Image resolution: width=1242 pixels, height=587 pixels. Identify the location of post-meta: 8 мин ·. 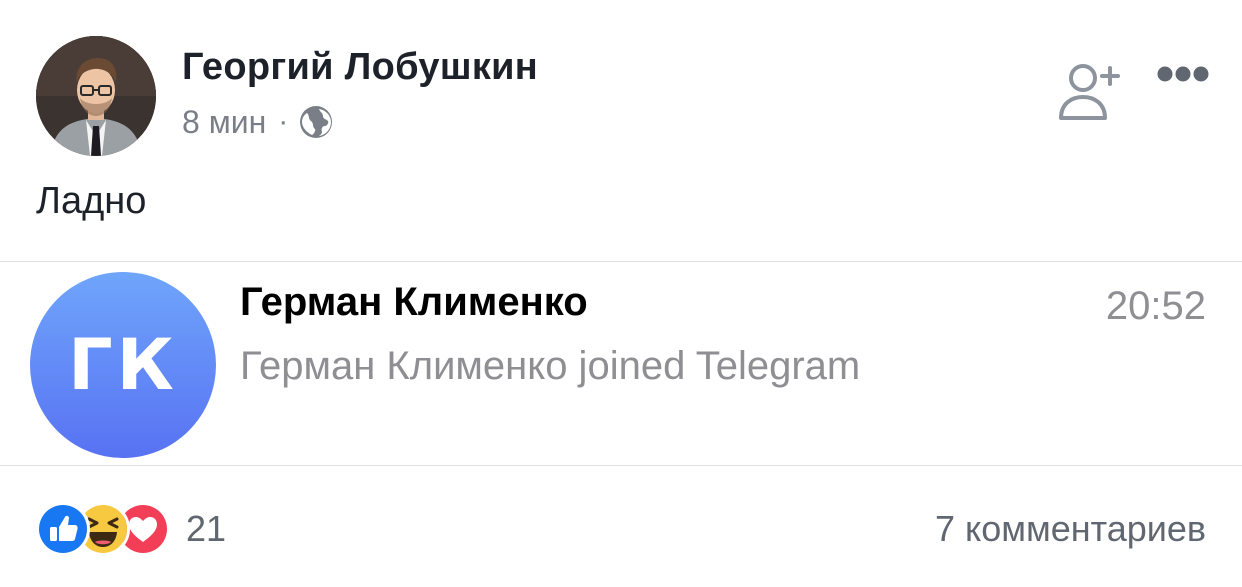
(258, 122).